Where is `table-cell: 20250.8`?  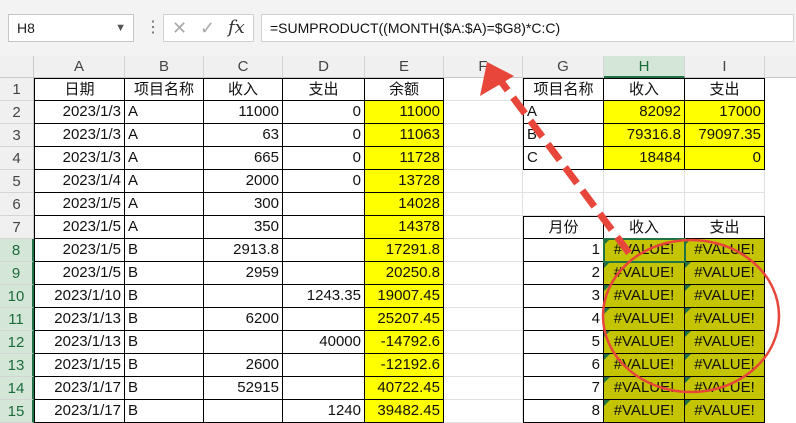
table-cell: 20250.8 is located at coordinates (404, 273).